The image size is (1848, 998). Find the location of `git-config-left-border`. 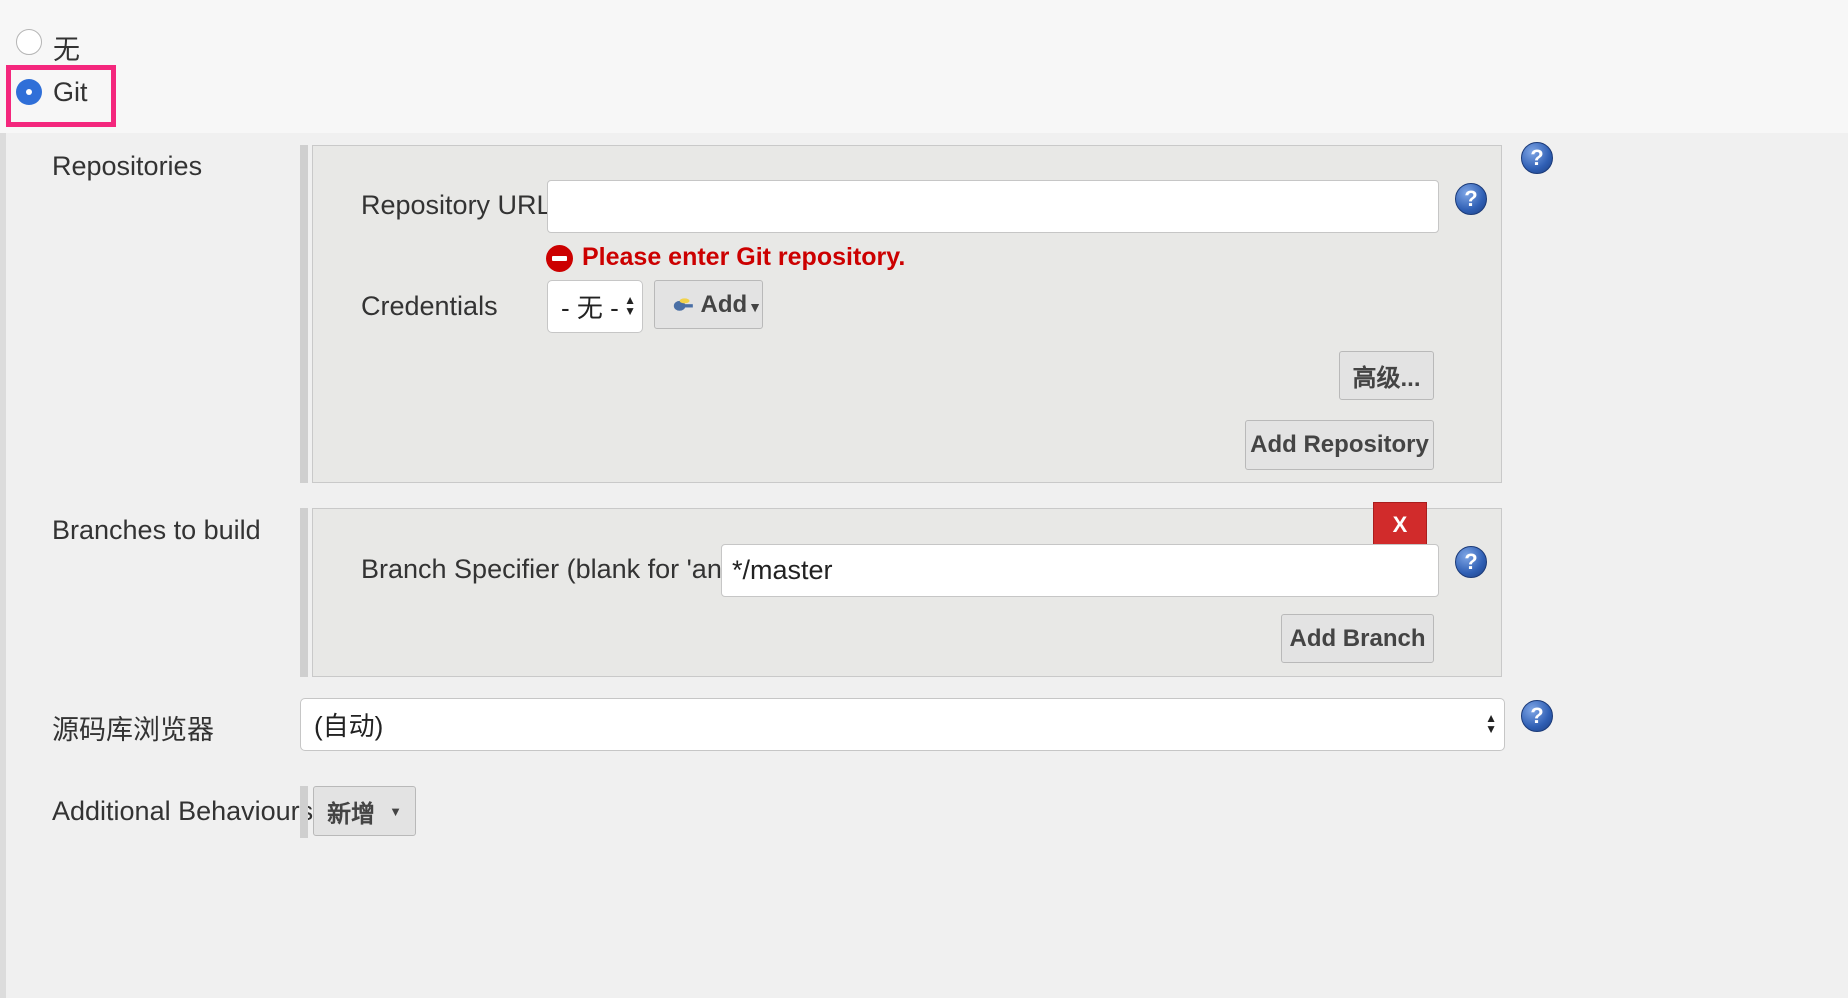

git-config-left-border is located at coordinates (3, 565).